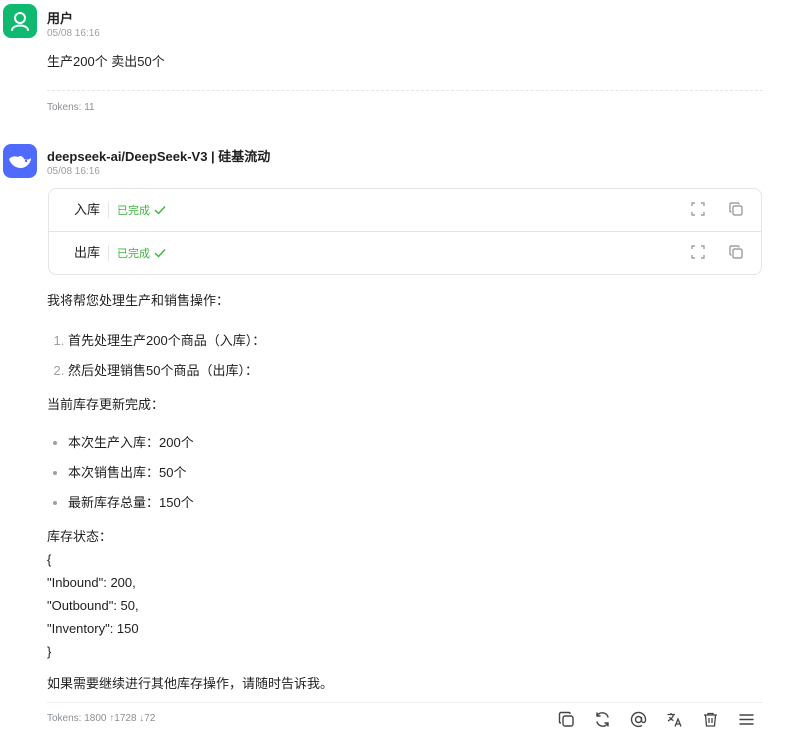 Image resolution: width=786 pixels, height=735 pixels. I want to click on json-line: }, so click(49, 651).